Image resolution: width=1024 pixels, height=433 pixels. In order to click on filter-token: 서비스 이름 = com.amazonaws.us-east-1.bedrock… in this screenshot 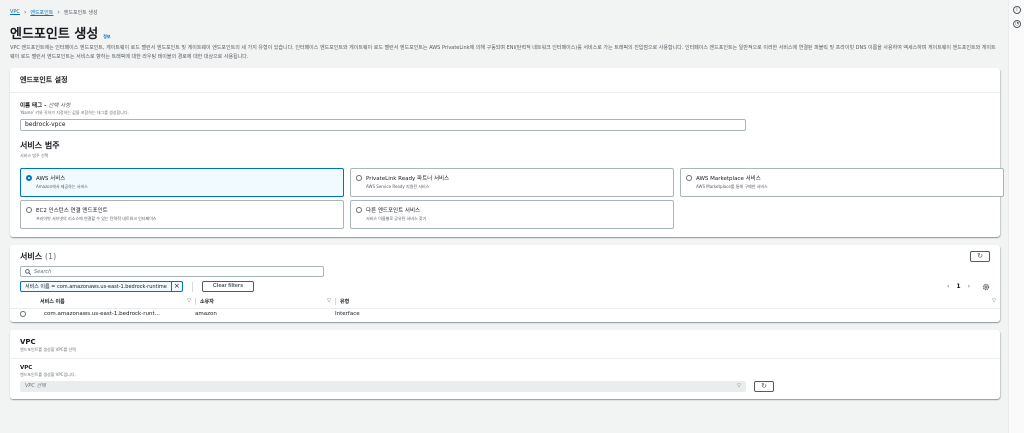, I will do `click(101, 286)`.